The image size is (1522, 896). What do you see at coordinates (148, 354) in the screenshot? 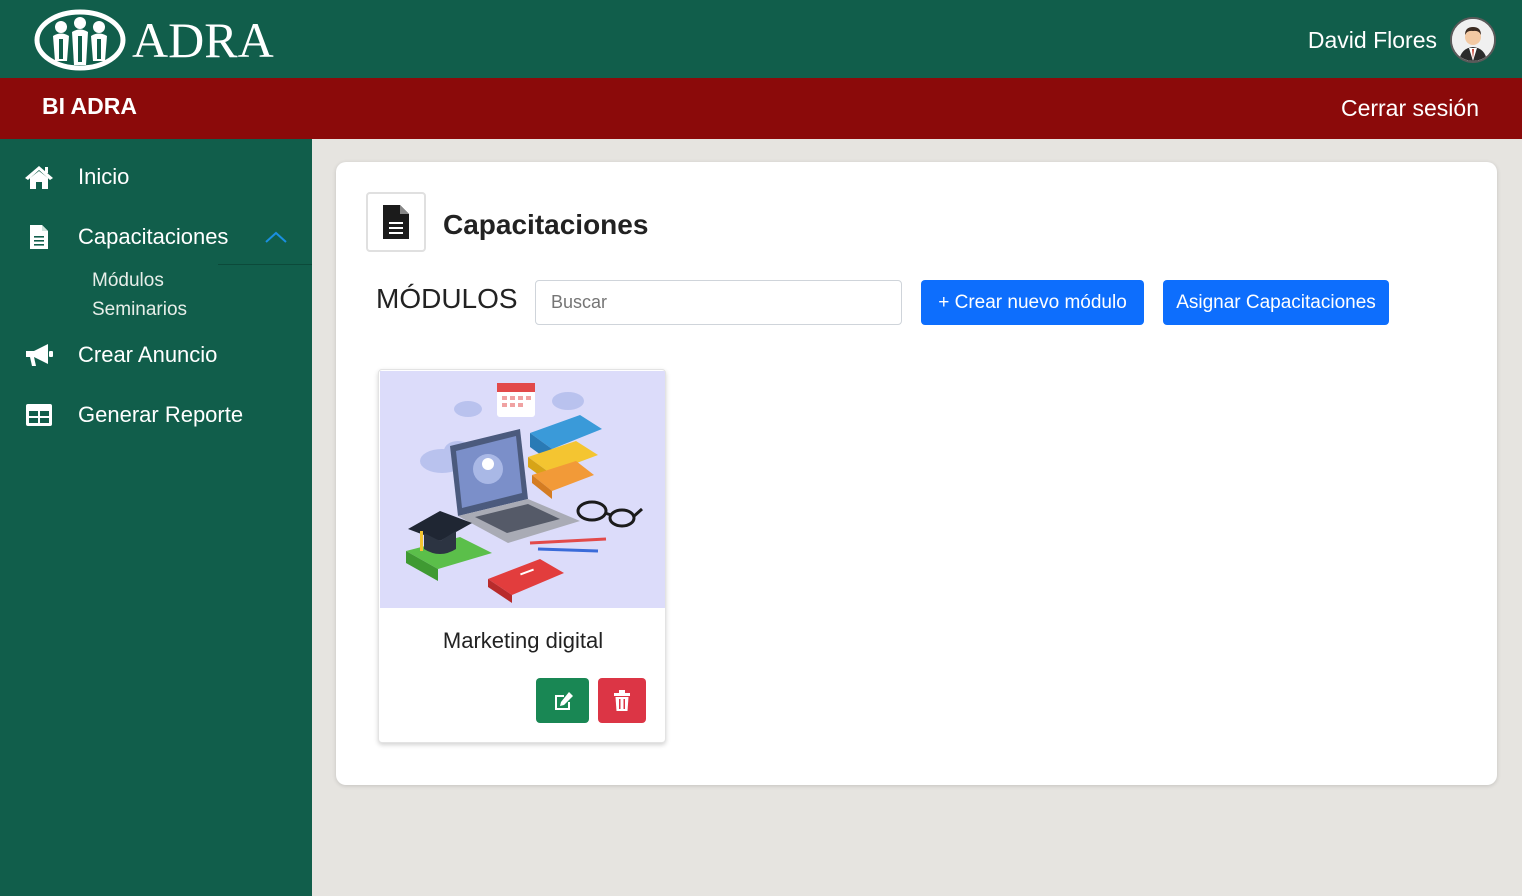
I see `sidebar-item-label: Crear Anuncio` at bounding box center [148, 354].